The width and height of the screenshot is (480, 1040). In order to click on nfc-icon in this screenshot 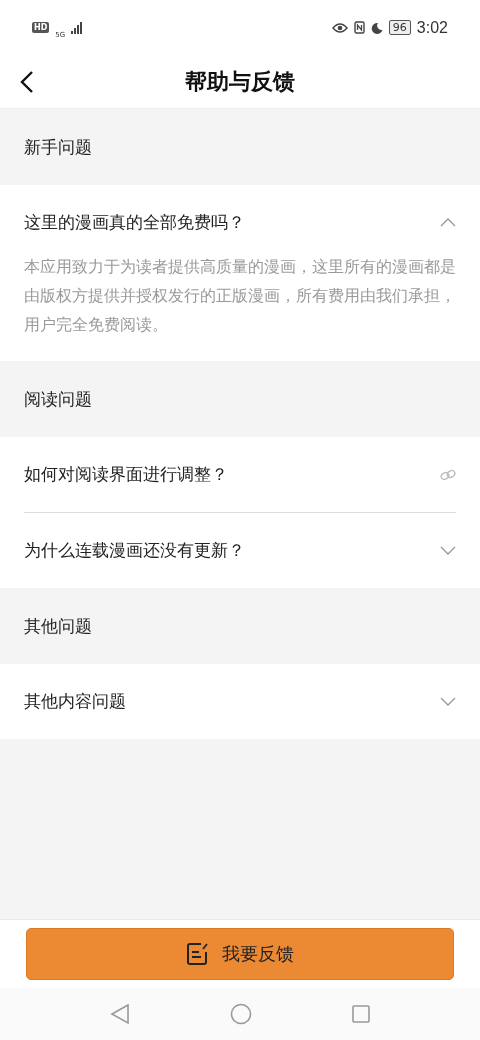, I will do `click(359, 27)`.